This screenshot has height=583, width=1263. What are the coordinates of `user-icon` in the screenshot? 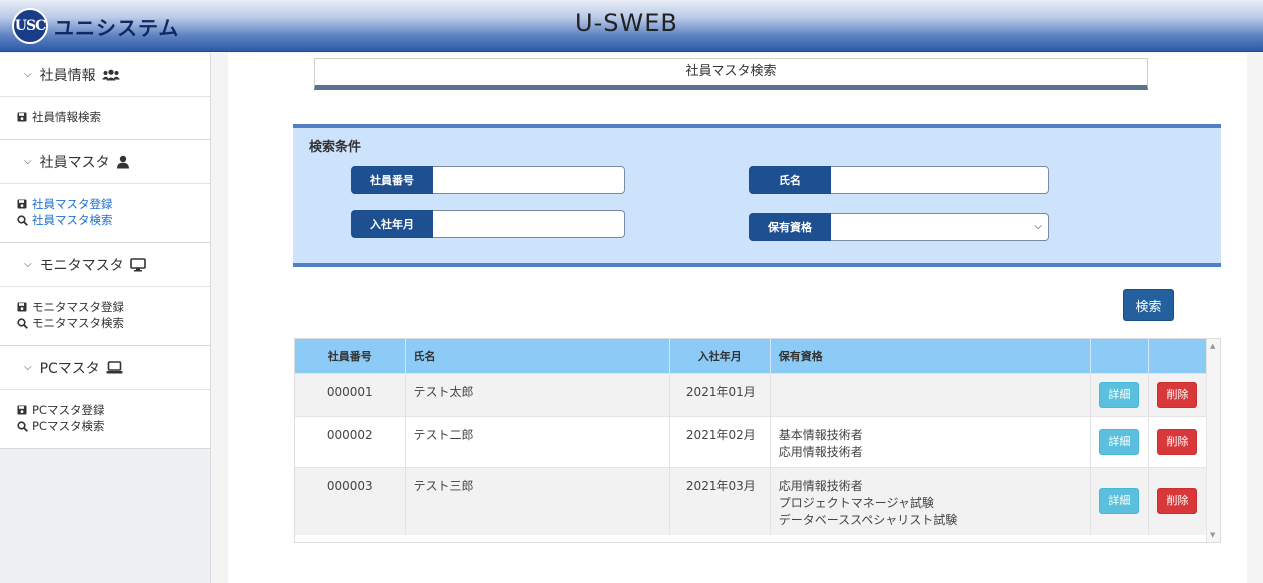 It's located at (123, 162).